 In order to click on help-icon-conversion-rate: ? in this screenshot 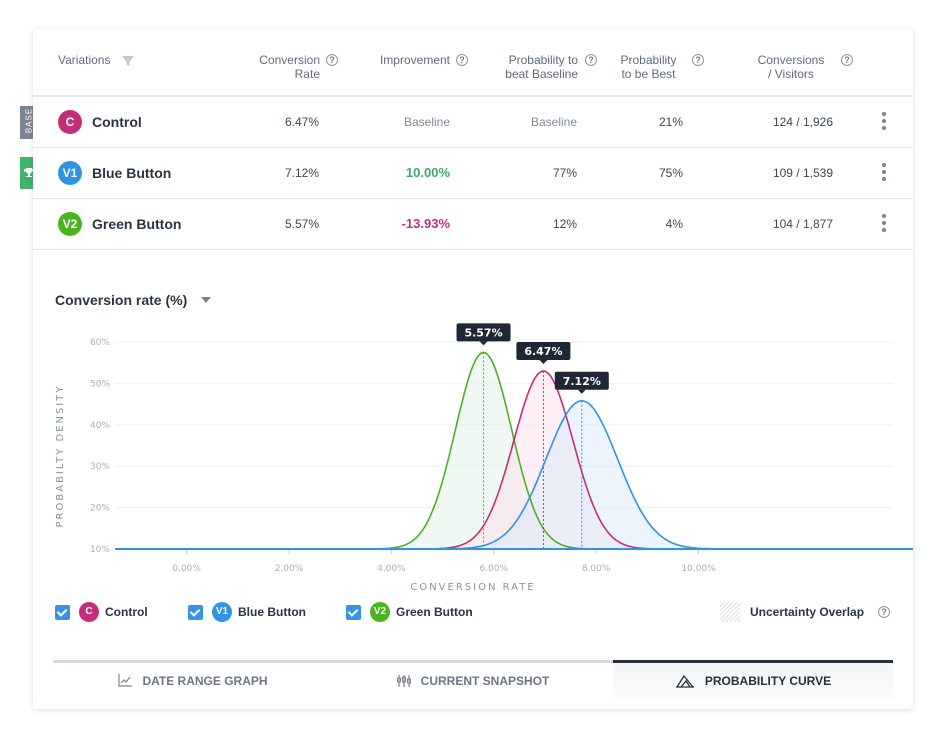, I will do `click(332, 60)`.